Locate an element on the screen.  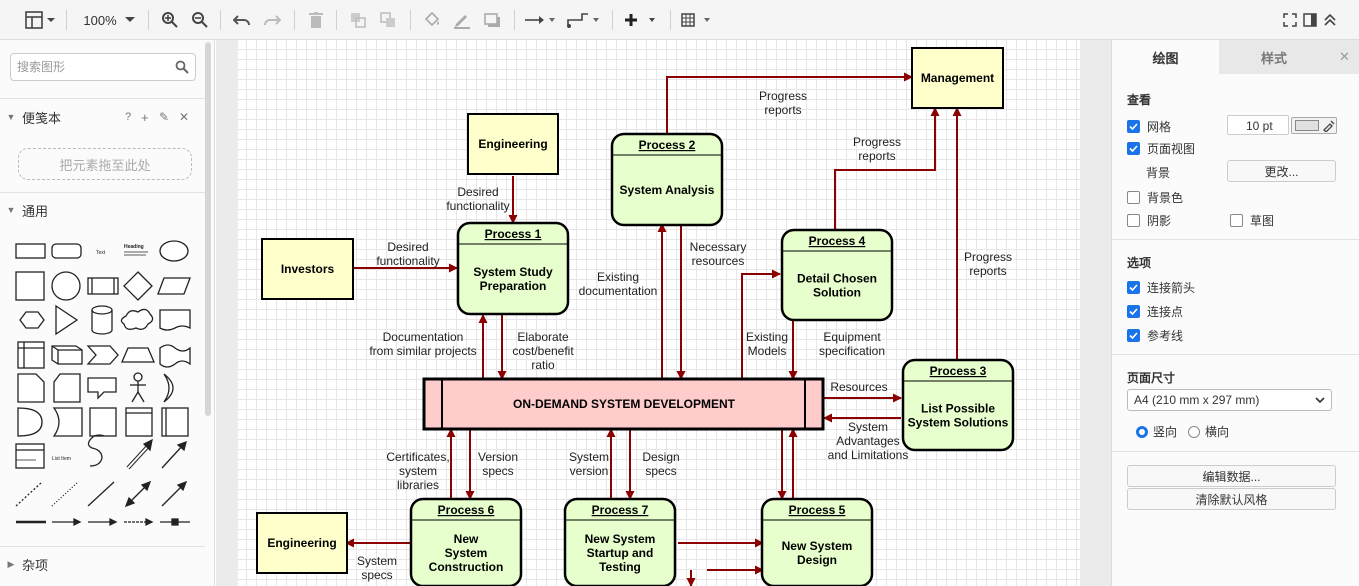
grid-color-button is located at coordinates (1314, 125).